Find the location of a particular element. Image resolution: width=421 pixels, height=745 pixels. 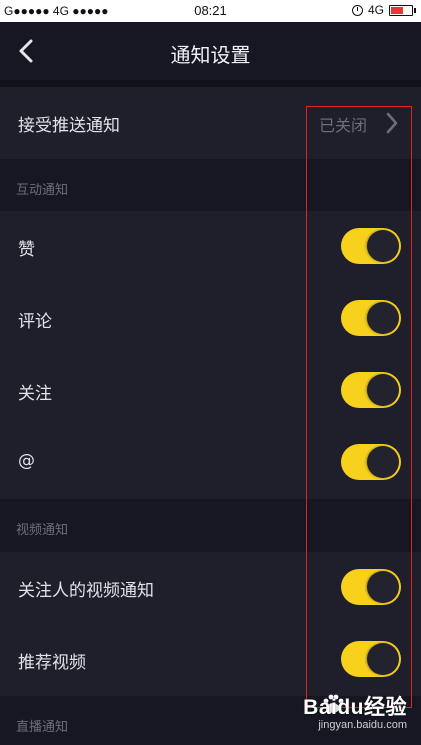

status-icons: 4G is located at coordinates (383, 10).